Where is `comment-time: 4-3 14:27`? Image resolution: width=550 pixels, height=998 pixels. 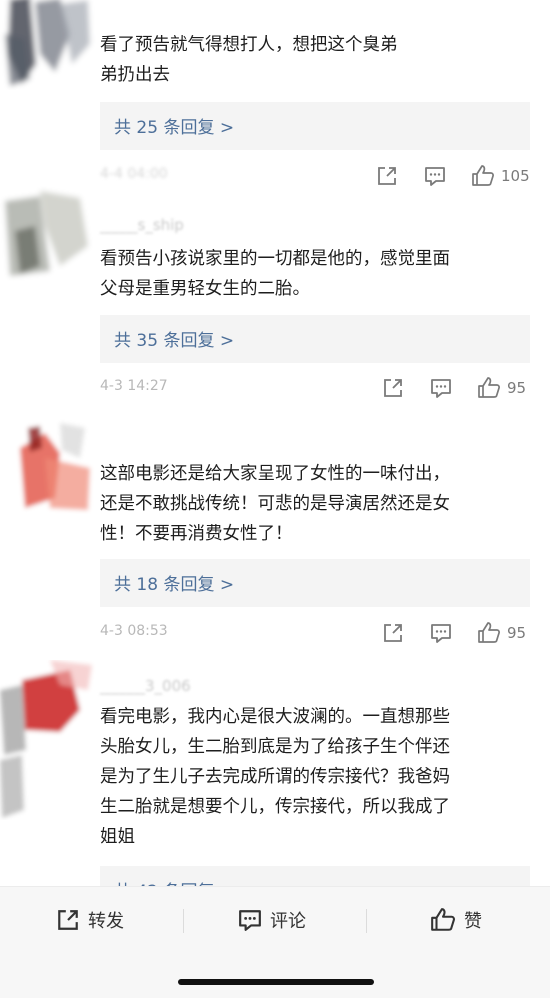
comment-time: 4-3 14:27 is located at coordinates (134, 386).